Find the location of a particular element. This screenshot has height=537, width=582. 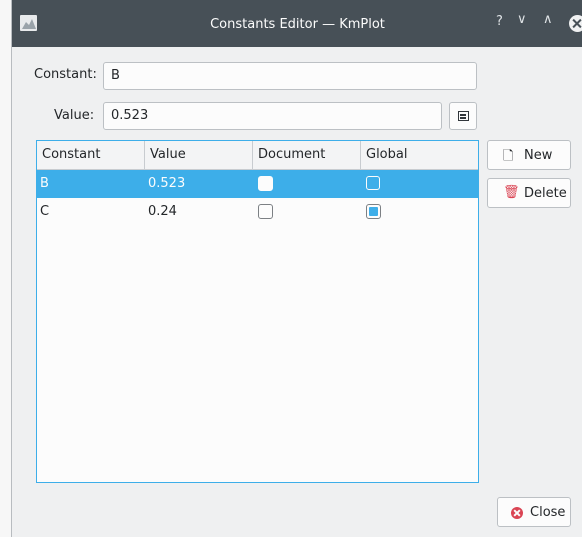

column-header-constant: Constant is located at coordinates (91, 155).